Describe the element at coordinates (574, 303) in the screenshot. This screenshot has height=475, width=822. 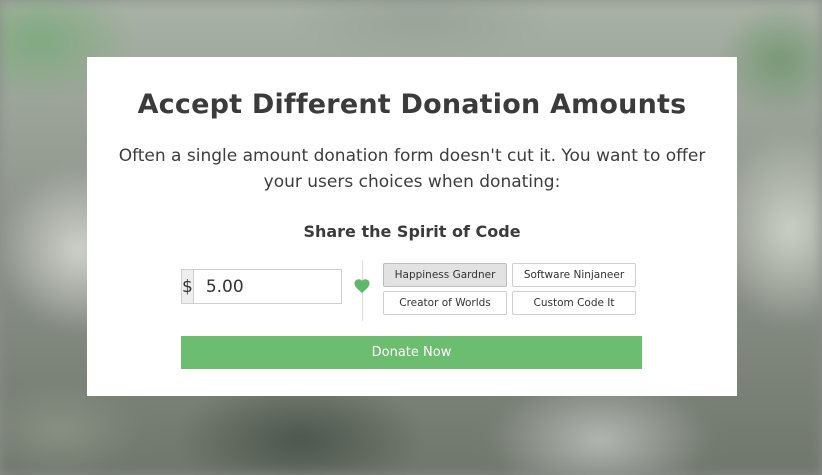
I see `level-button-custom-code-it: Custom Code It` at that location.